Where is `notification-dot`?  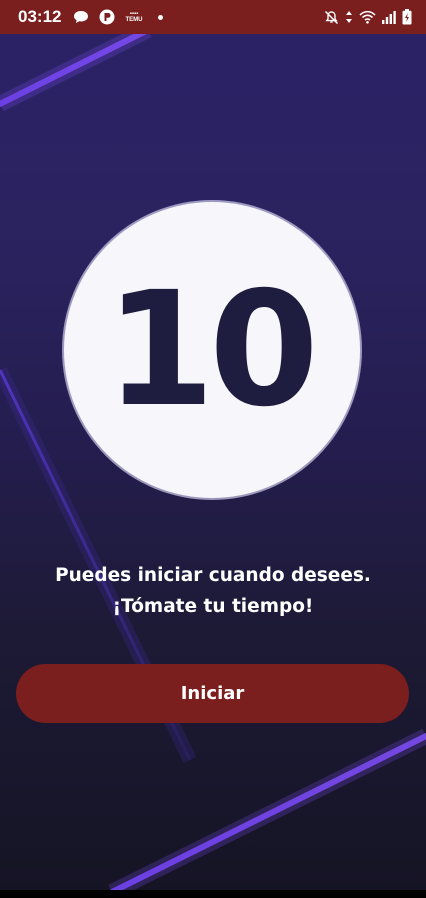 notification-dot is located at coordinates (161, 17).